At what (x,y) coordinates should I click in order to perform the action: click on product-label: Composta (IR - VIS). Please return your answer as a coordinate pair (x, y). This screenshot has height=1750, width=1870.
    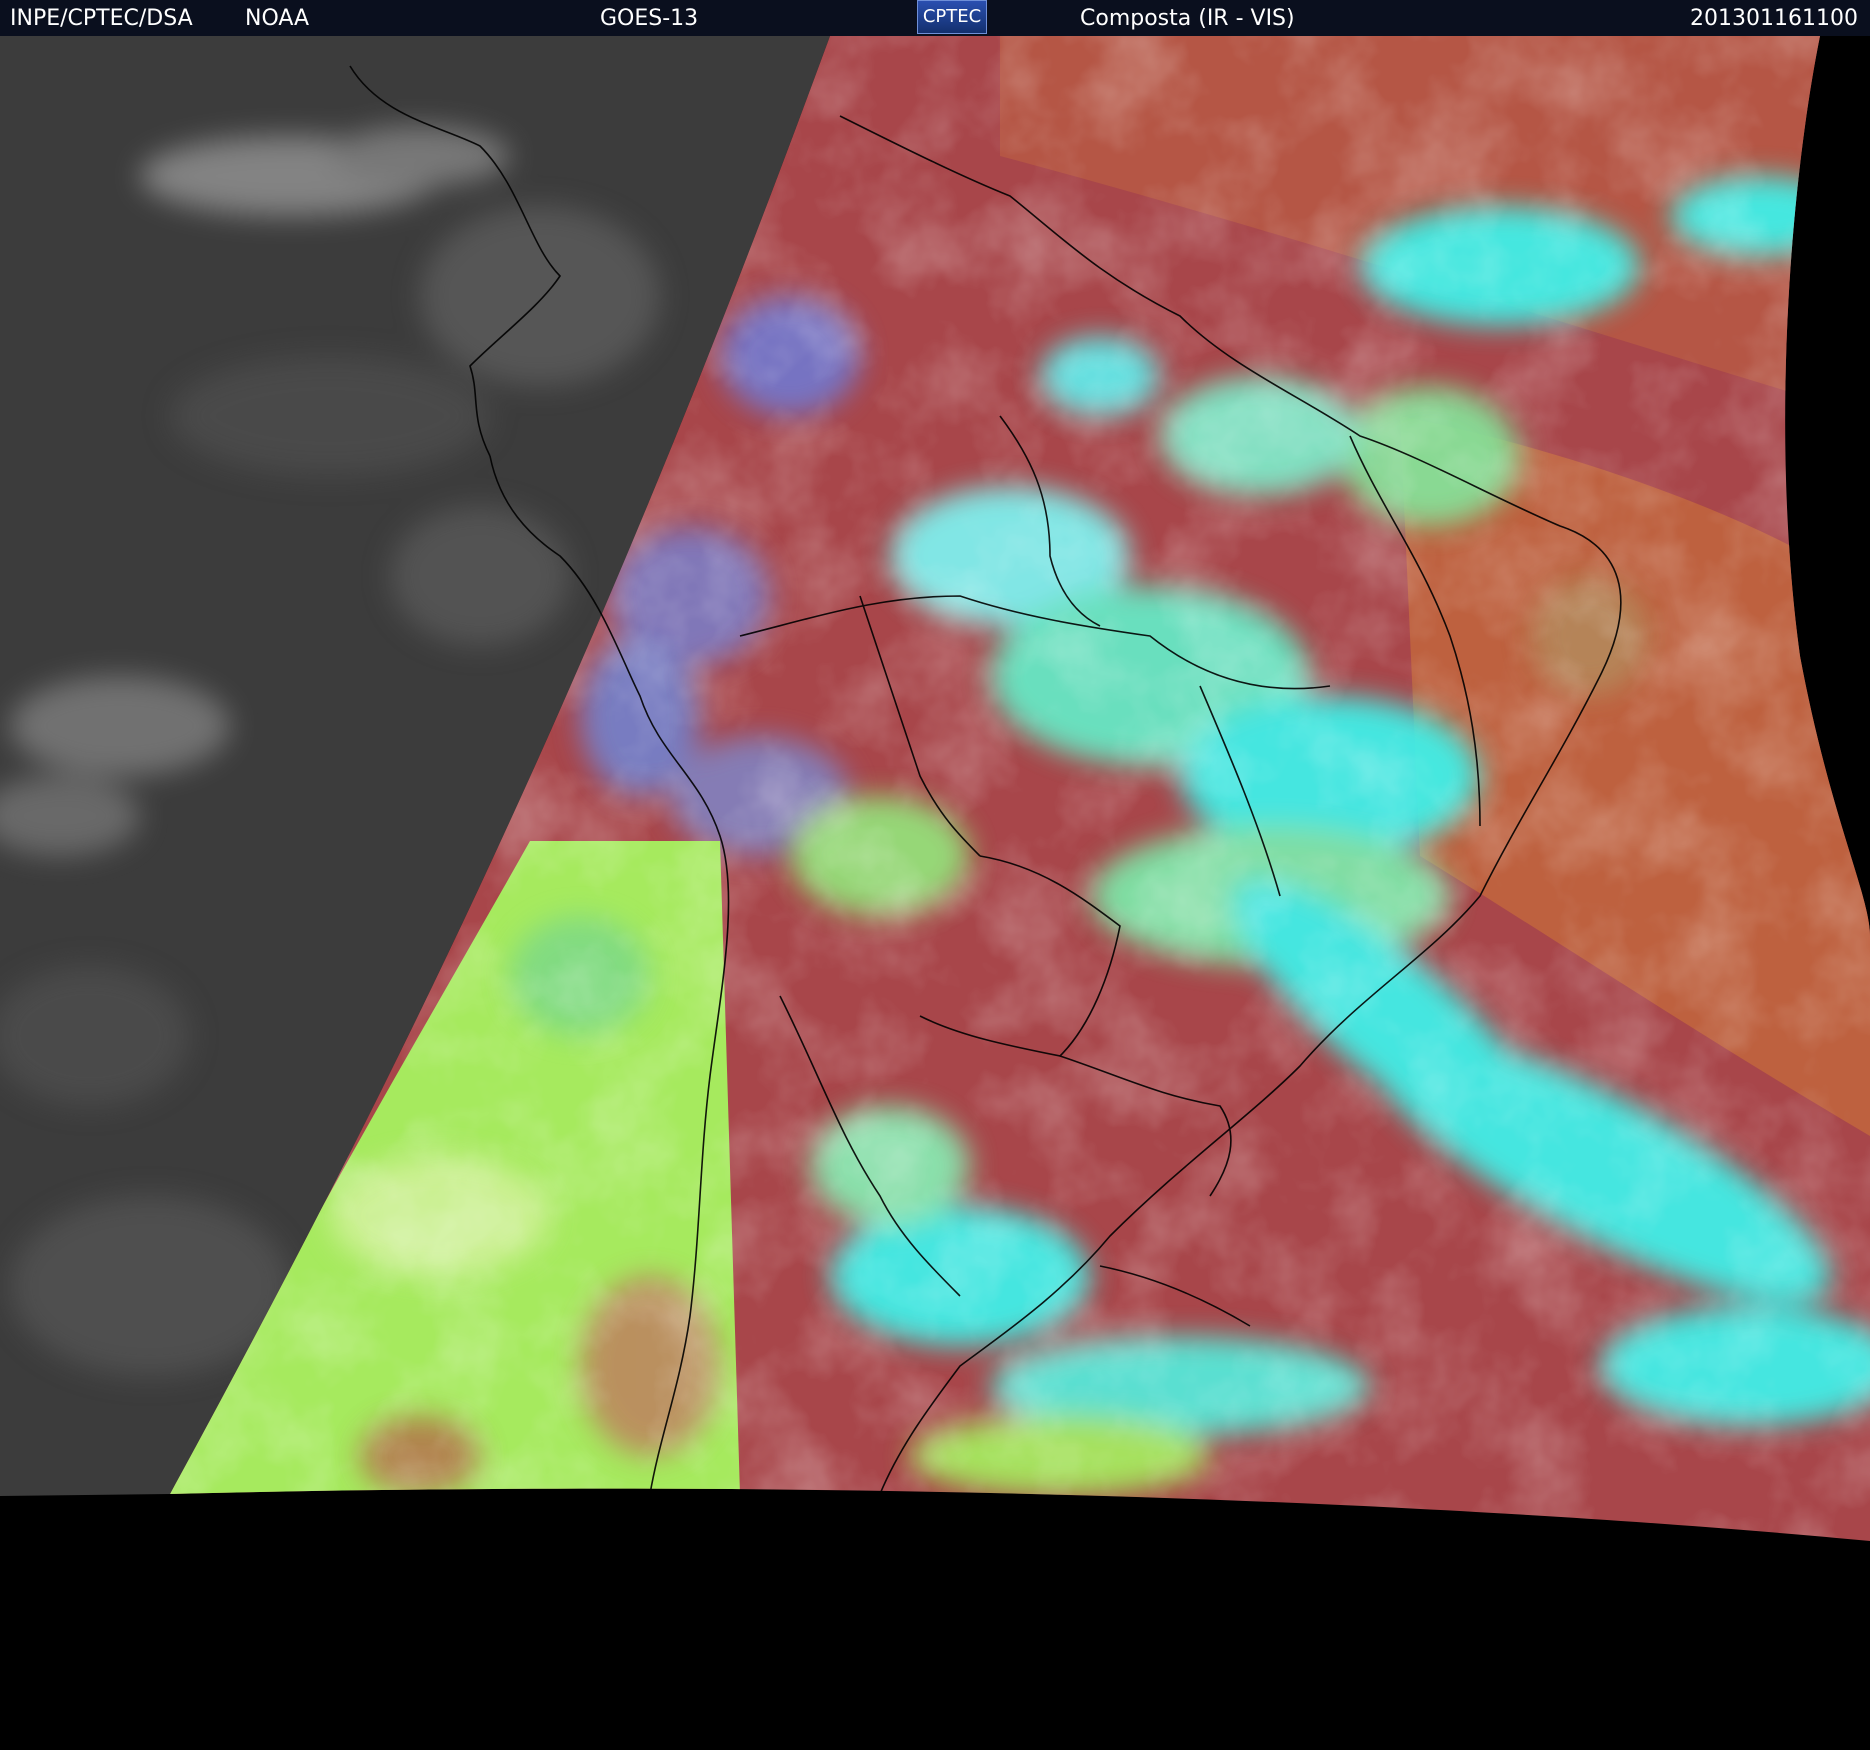
    Looking at the image, I should click on (1187, 18).